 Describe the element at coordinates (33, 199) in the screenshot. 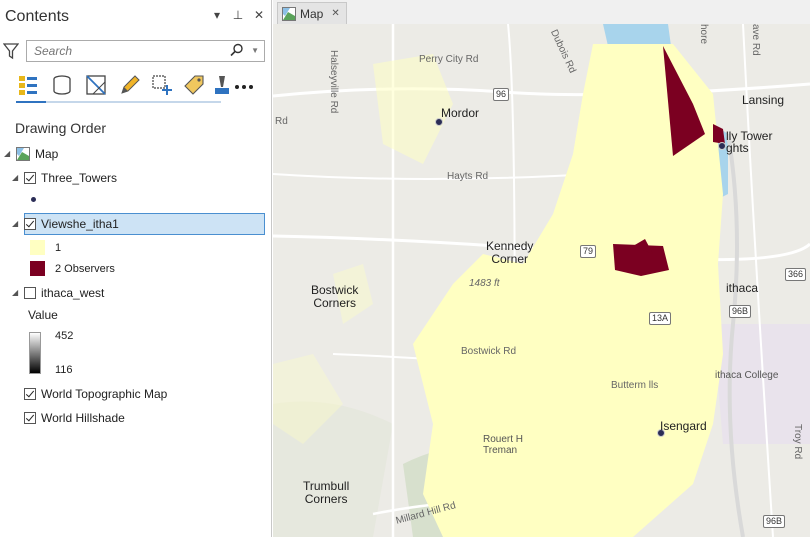

I see `point-symbol-icon` at that location.